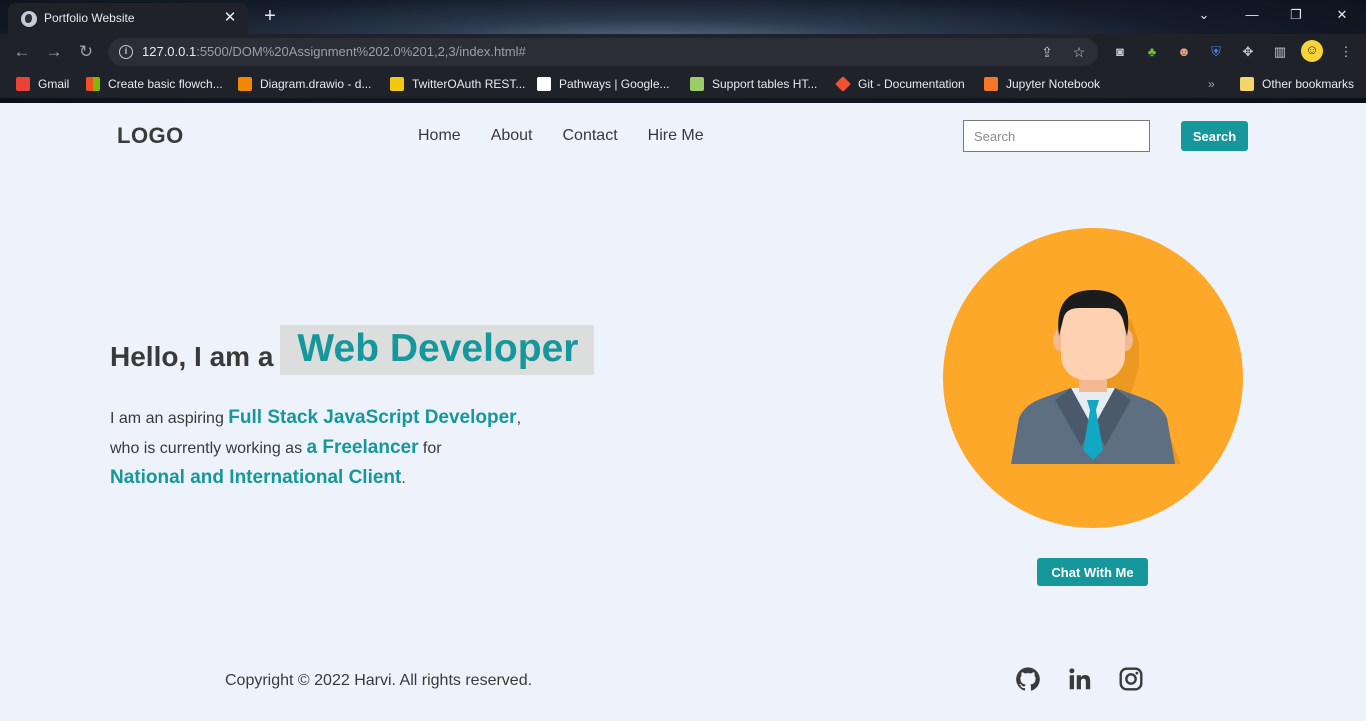 This screenshot has height=721, width=1366. I want to click on reload-icon: ↻, so click(86, 52).